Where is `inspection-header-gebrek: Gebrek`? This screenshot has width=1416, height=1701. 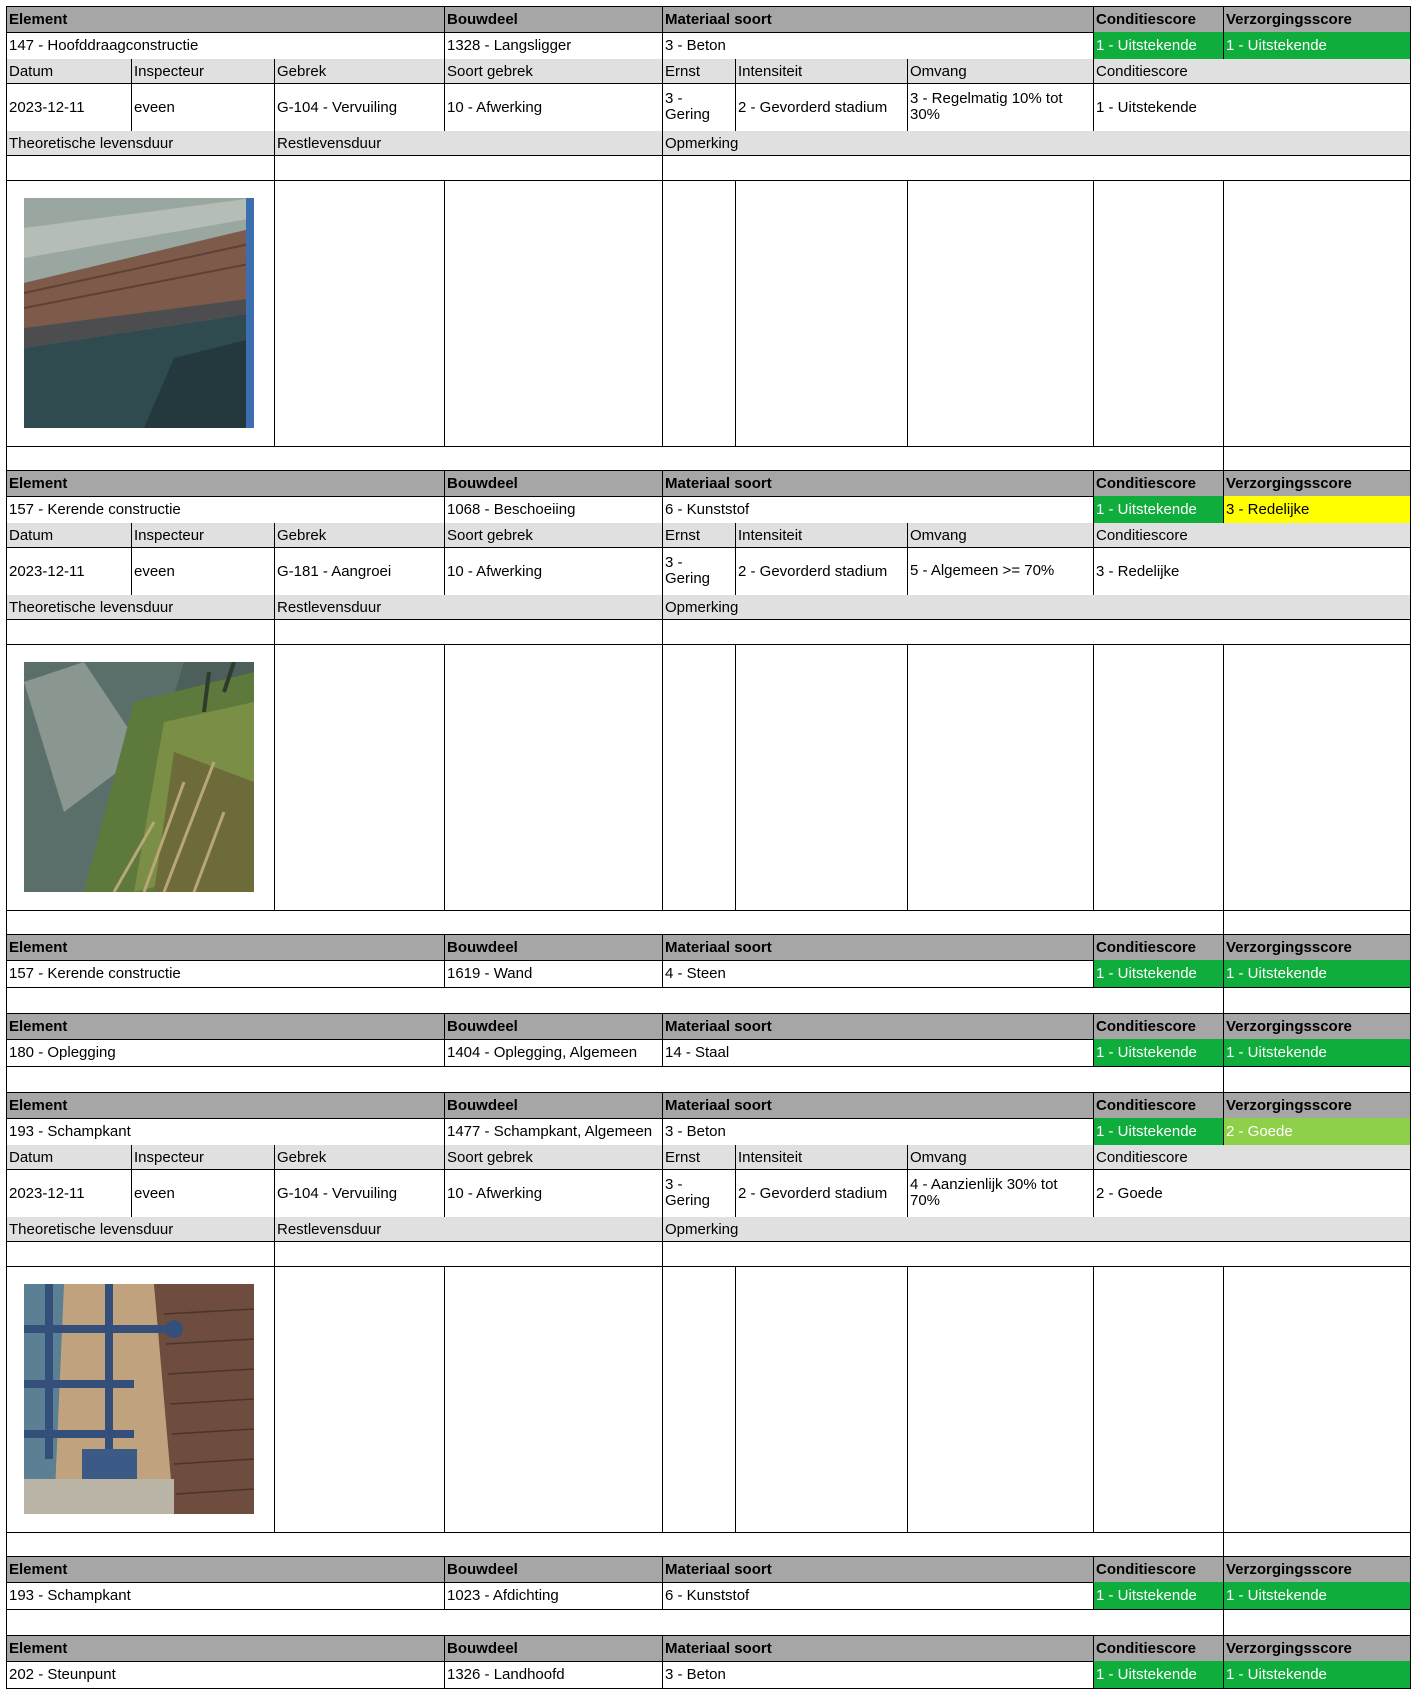 inspection-header-gebrek: Gebrek is located at coordinates (302, 71).